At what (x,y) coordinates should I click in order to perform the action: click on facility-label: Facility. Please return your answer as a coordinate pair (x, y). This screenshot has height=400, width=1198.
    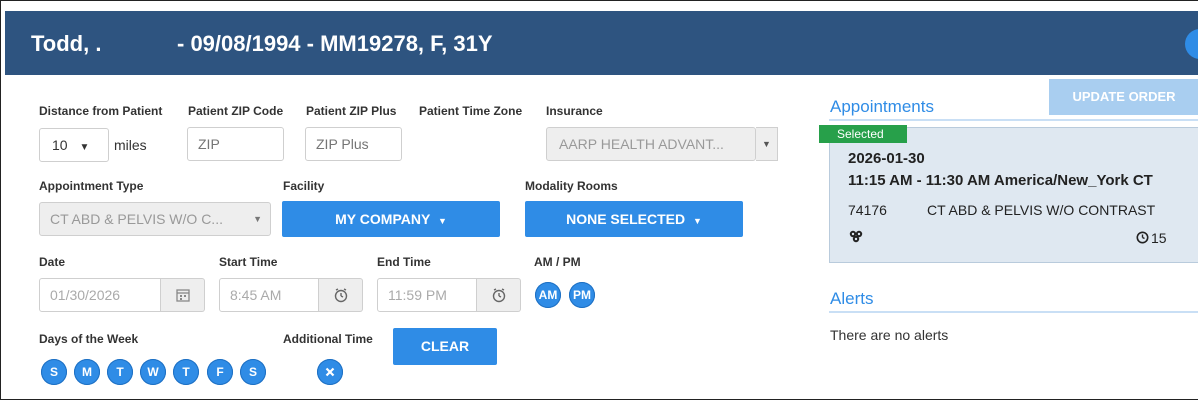
    Looking at the image, I should click on (304, 186).